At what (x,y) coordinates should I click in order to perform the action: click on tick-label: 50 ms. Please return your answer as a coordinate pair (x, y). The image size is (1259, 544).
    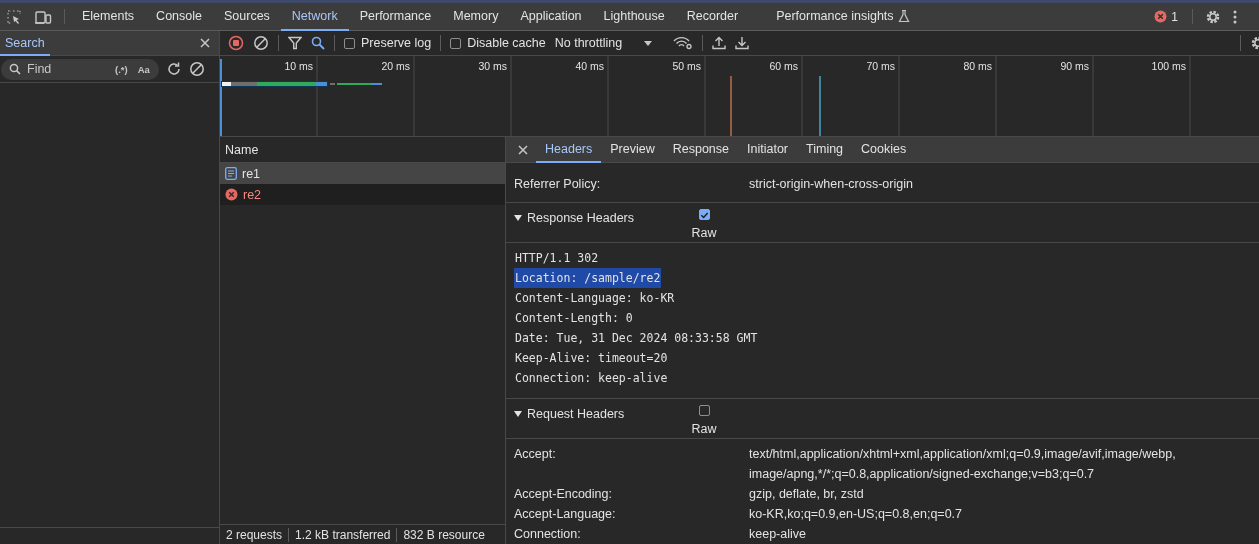
    Looking at the image, I should click on (686, 66).